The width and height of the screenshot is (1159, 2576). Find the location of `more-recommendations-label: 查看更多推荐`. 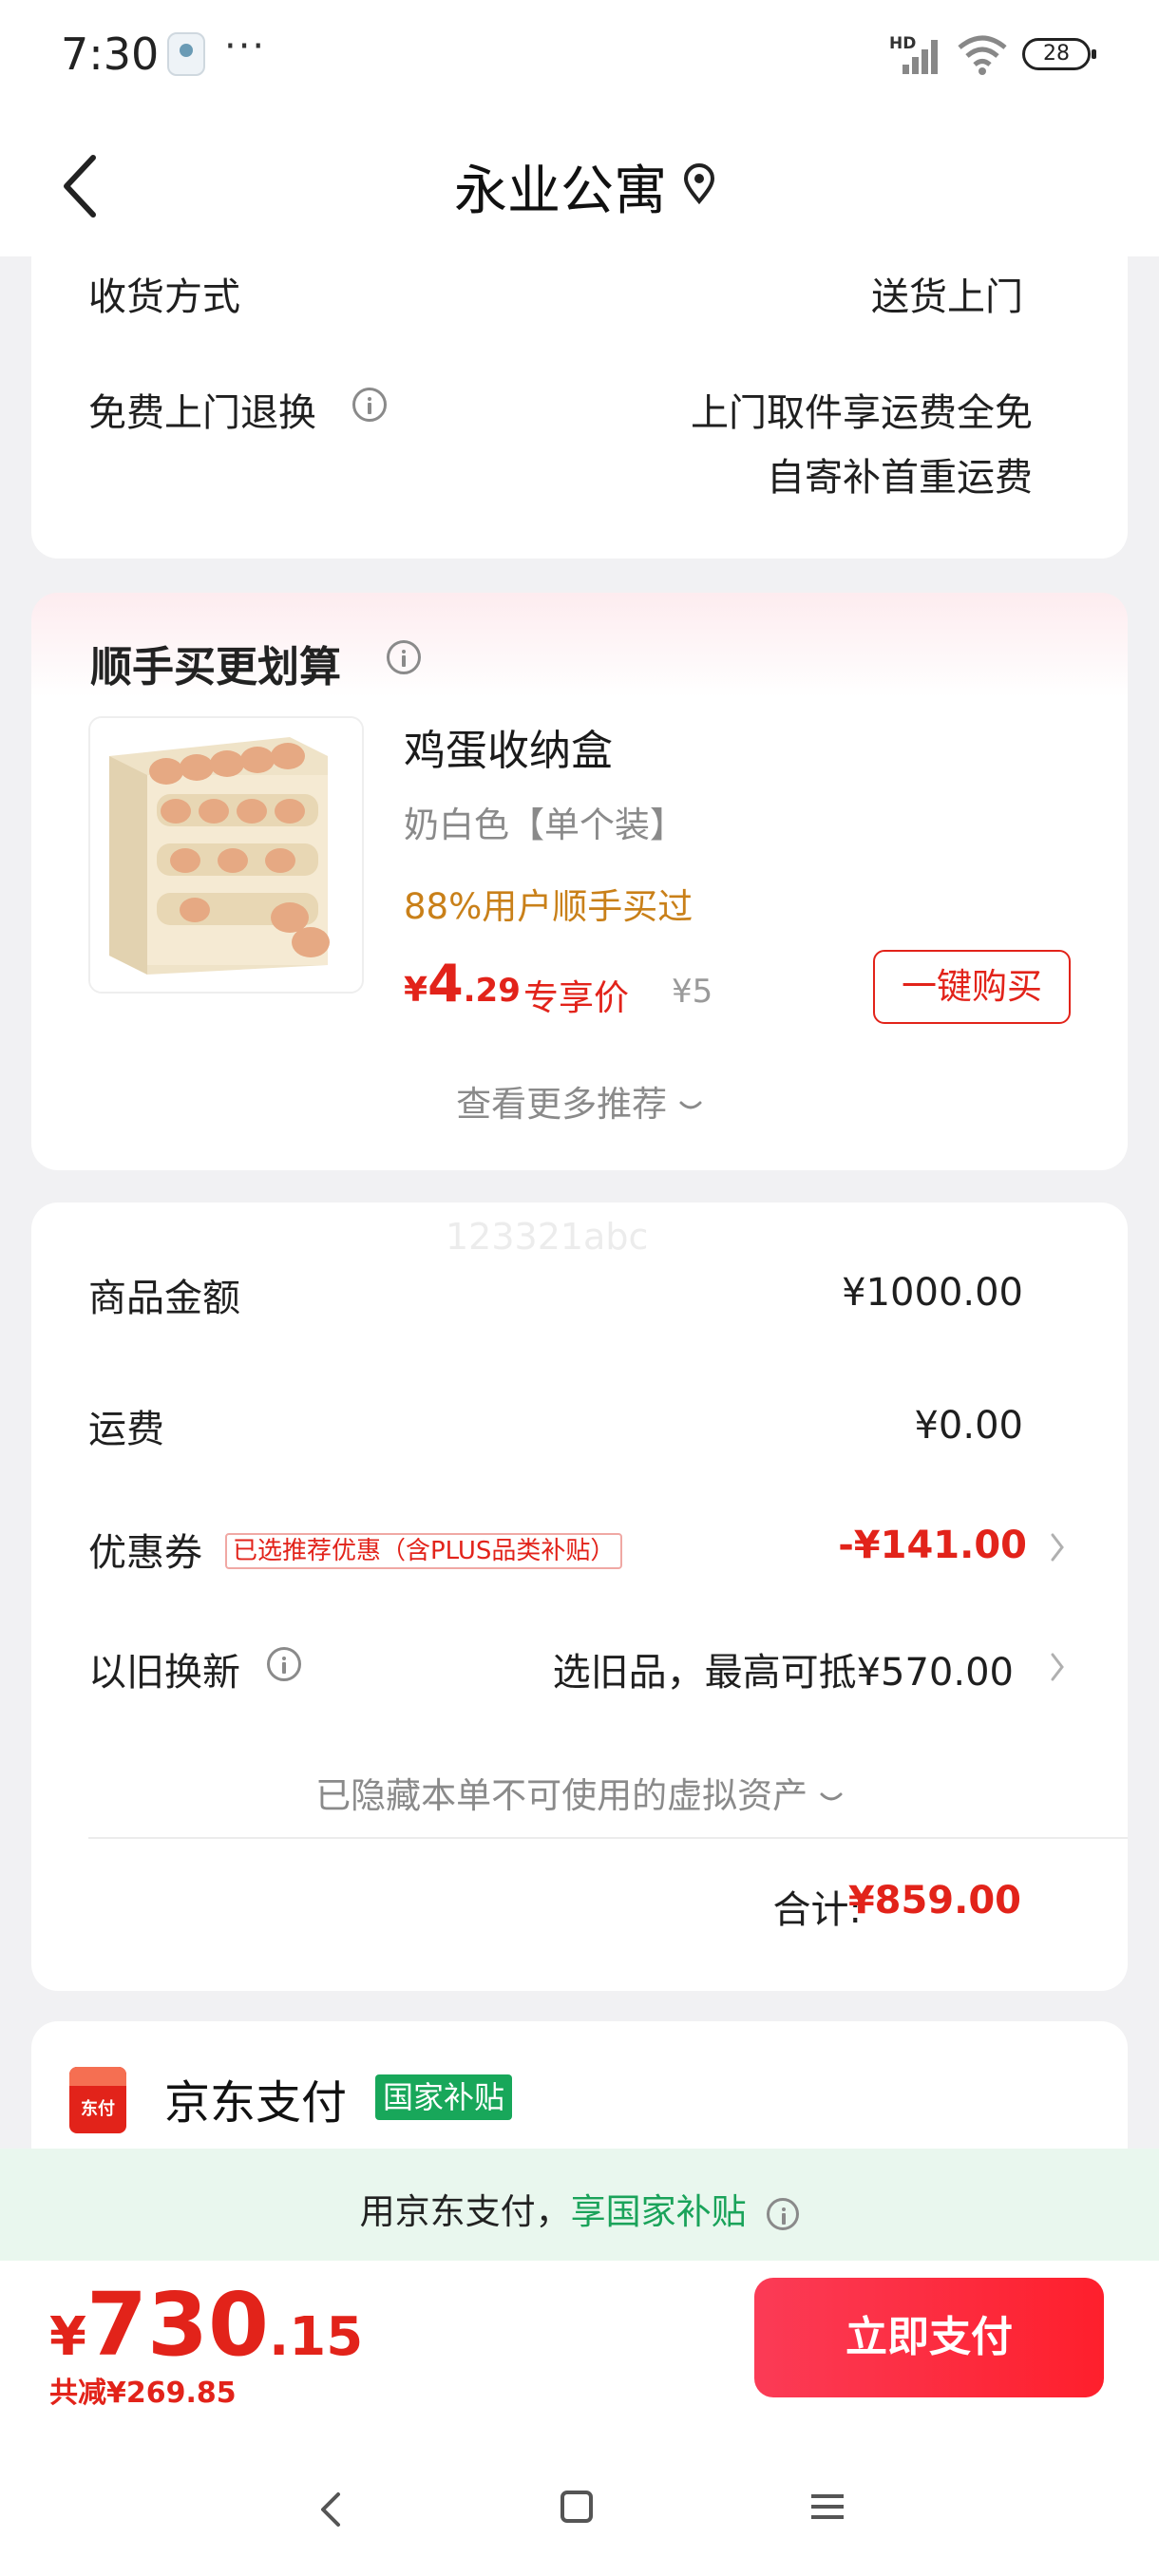

more-recommendations-label: 查看更多推荐 is located at coordinates (562, 1104).